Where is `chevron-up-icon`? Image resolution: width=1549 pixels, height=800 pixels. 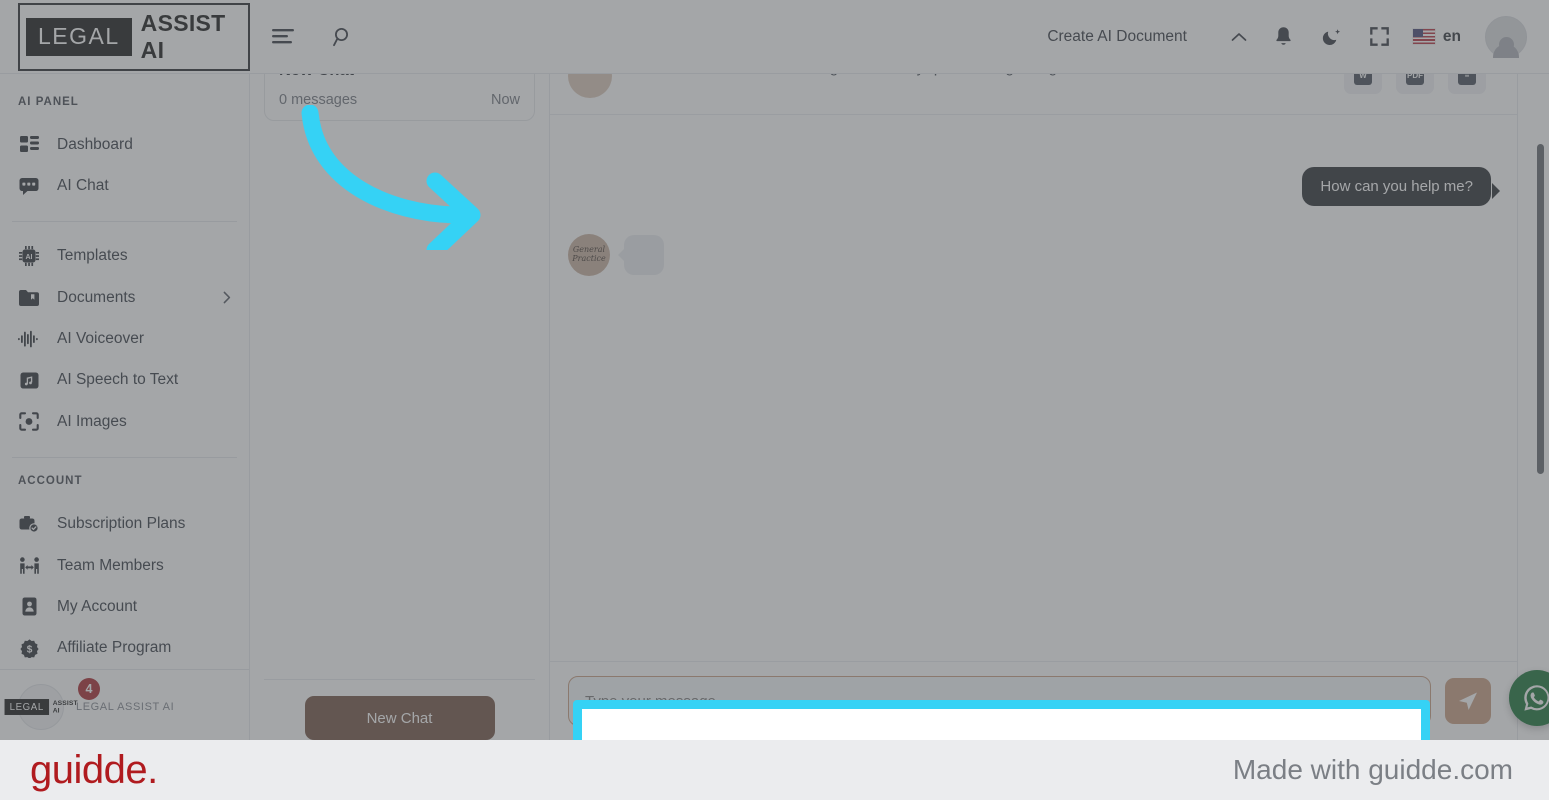 chevron-up-icon is located at coordinates (1239, 37).